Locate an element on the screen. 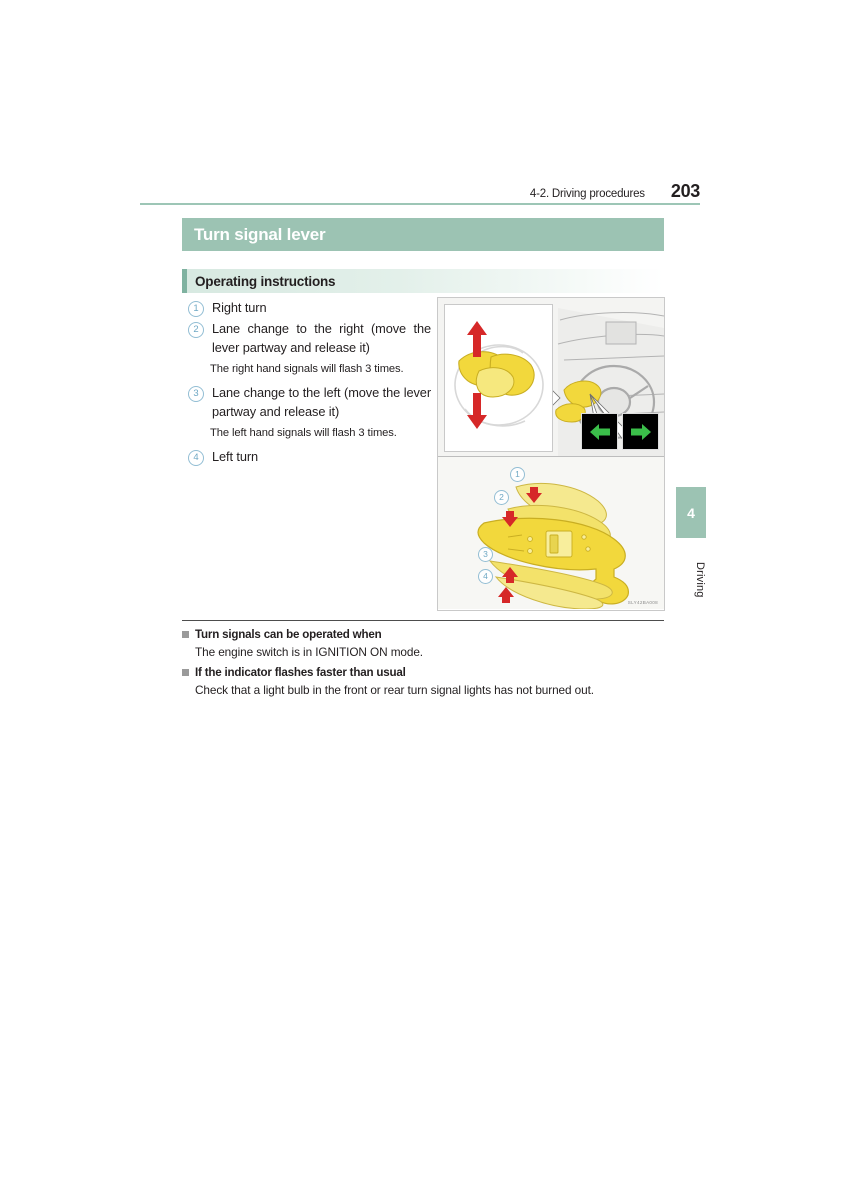  figure-lever-positions: 1 2 3 4 SLY42BA008 is located at coordinates (551, 533).